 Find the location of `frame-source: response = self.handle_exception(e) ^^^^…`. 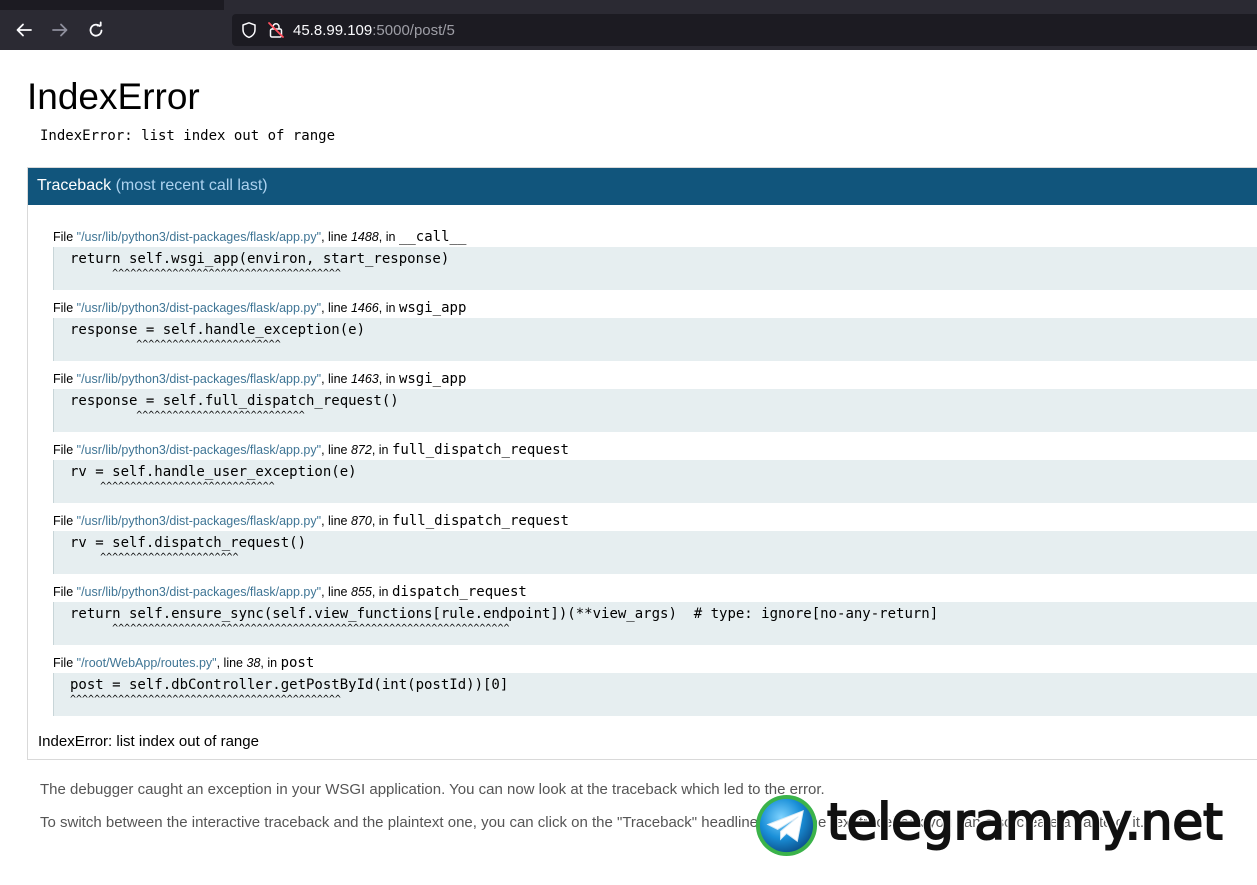

frame-source: response = self.handle_exception(e) ^^^^… is located at coordinates (655, 339).